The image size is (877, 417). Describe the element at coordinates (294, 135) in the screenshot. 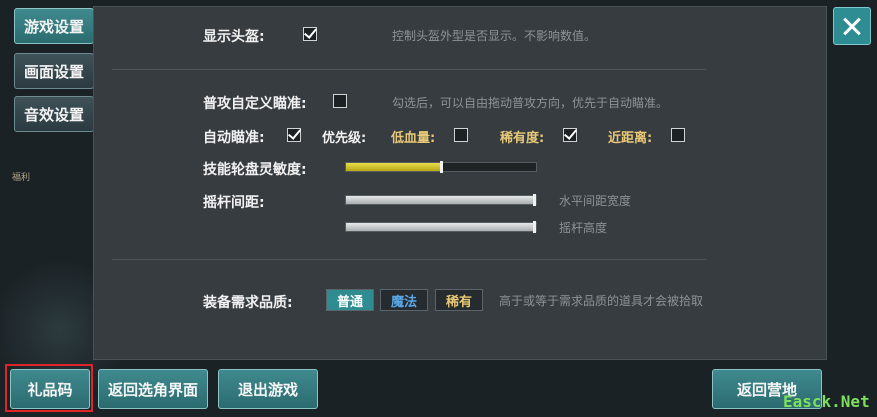

I see `auto-aim-checkbox` at that location.